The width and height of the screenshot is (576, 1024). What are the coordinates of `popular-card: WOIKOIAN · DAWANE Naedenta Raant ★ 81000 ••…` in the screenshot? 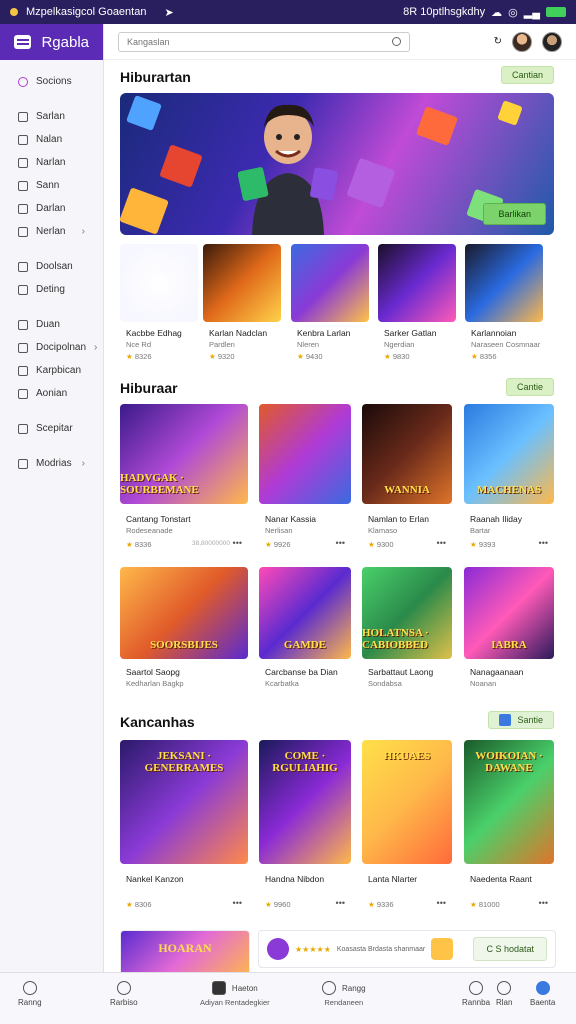 It's located at (509, 827).